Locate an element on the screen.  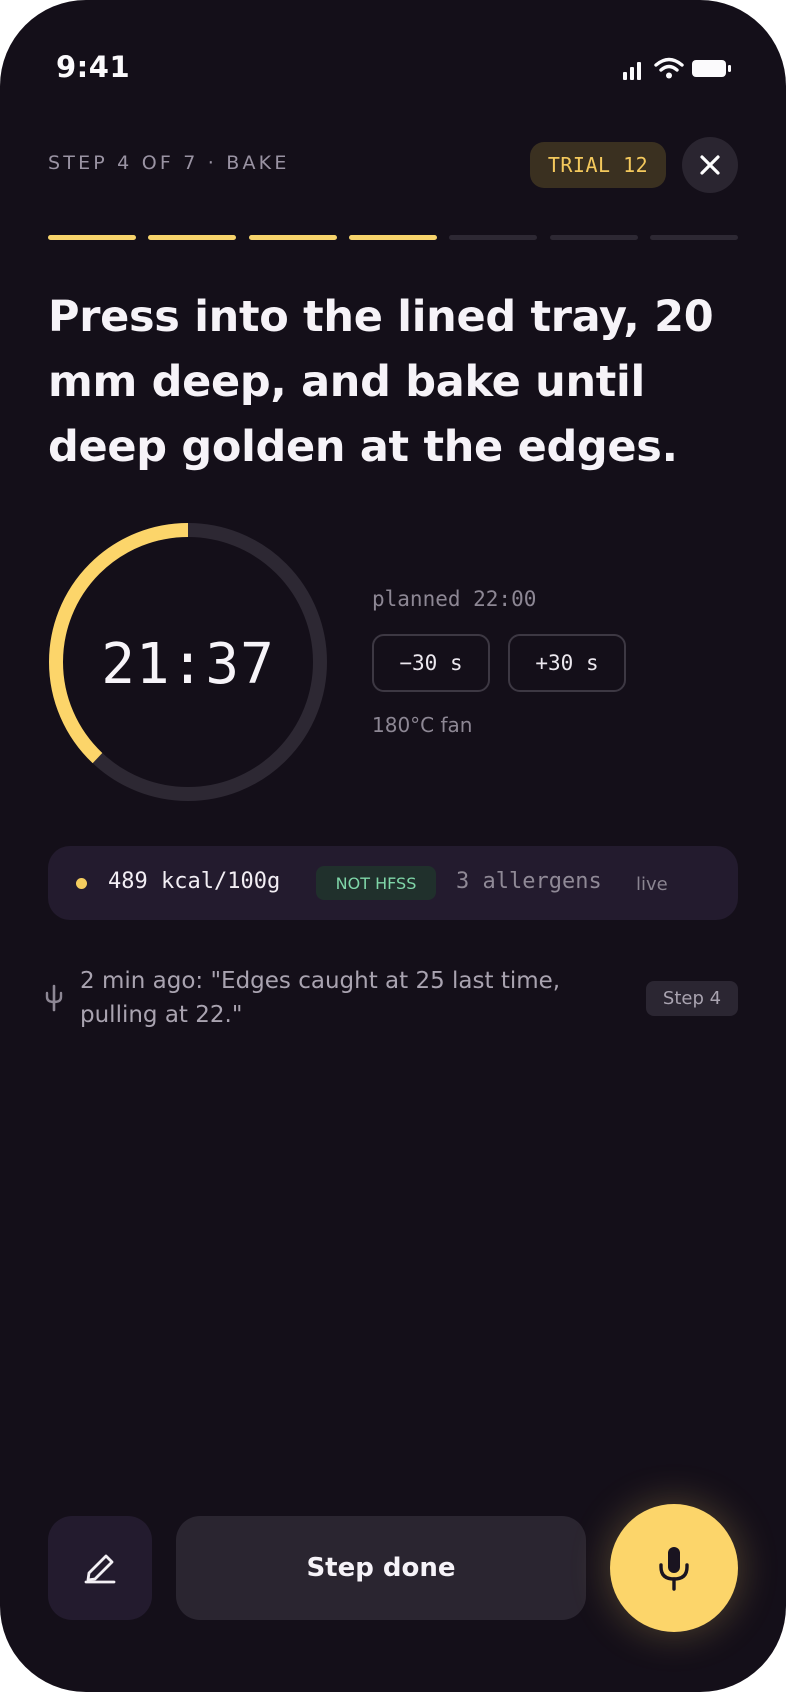
oven-setting: 180°C fan is located at coordinates (422, 725).